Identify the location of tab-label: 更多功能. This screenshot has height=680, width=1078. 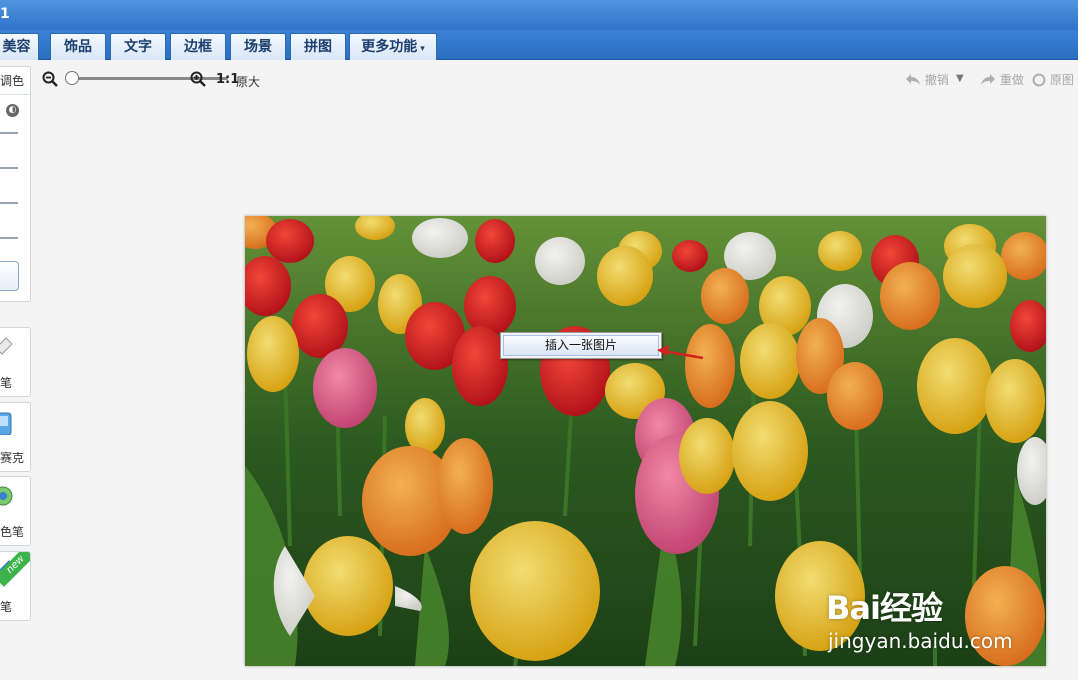
(389, 47).